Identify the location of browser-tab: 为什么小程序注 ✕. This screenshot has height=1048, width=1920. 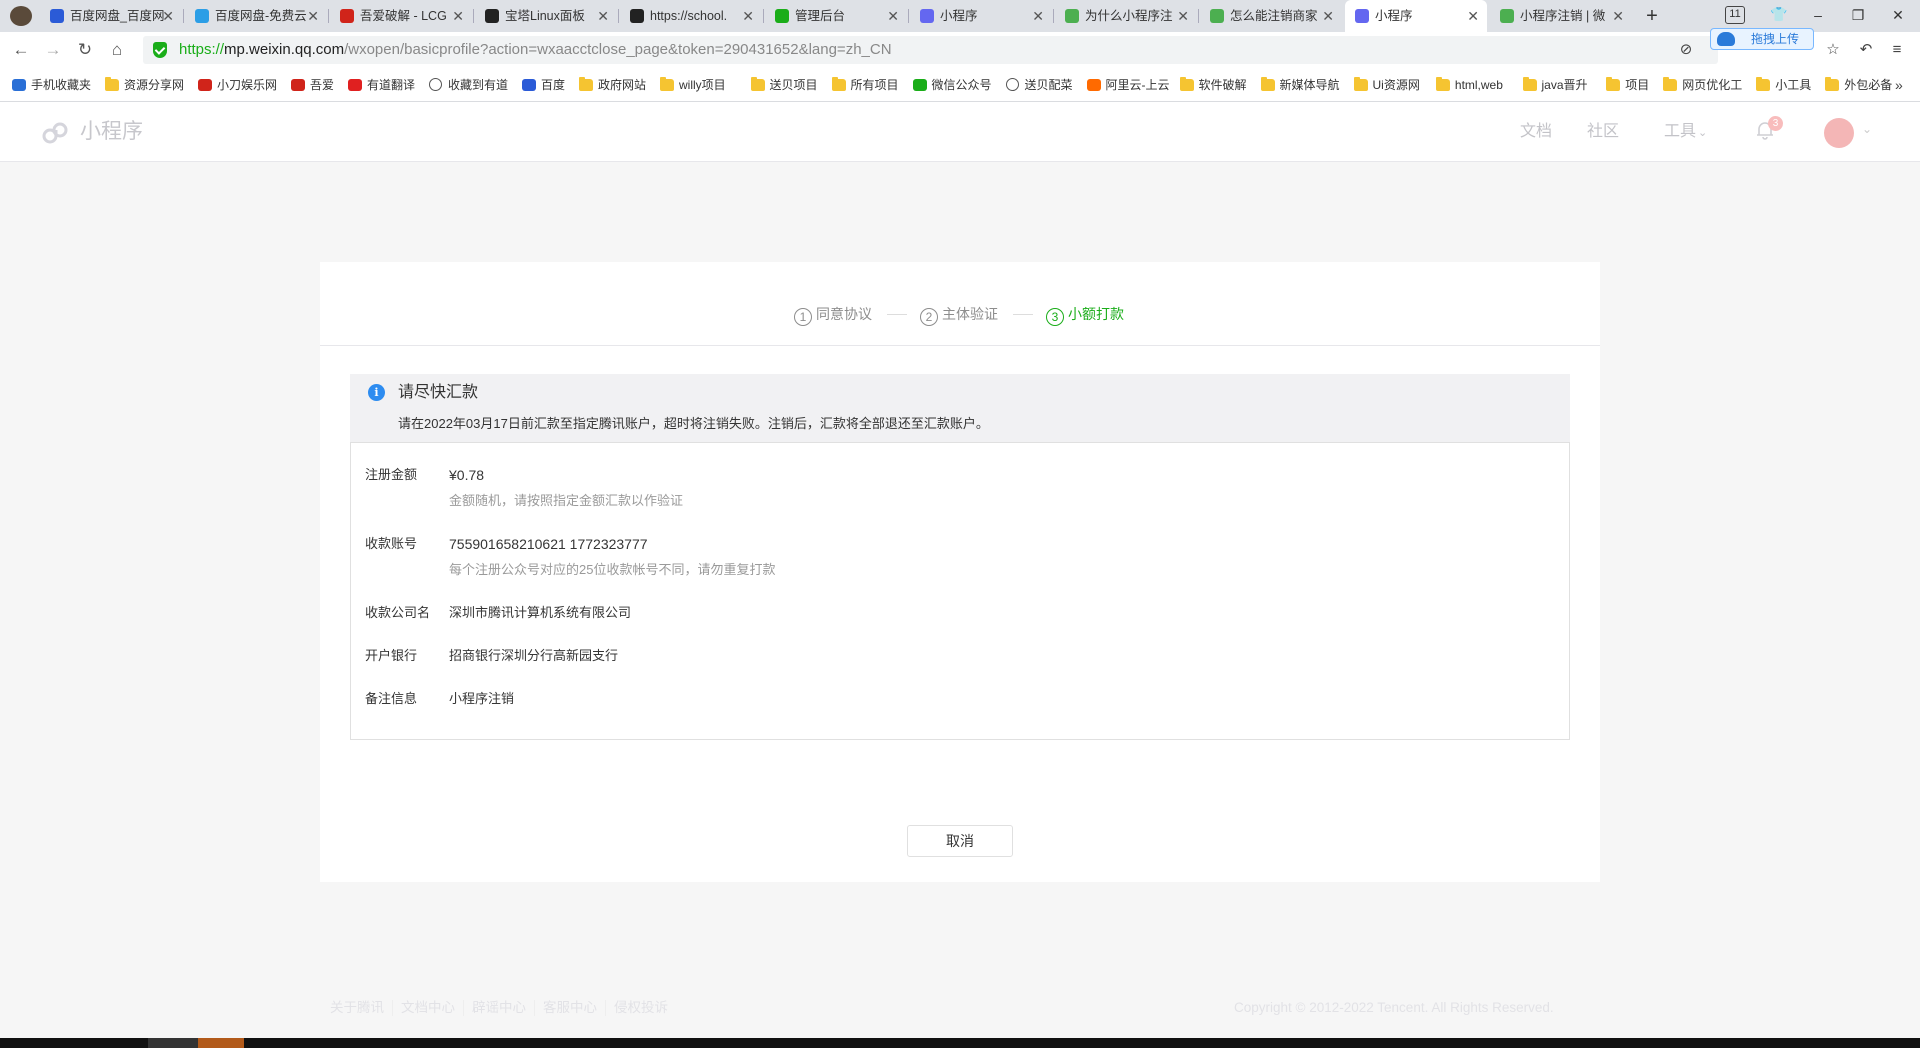
(1126, 16).